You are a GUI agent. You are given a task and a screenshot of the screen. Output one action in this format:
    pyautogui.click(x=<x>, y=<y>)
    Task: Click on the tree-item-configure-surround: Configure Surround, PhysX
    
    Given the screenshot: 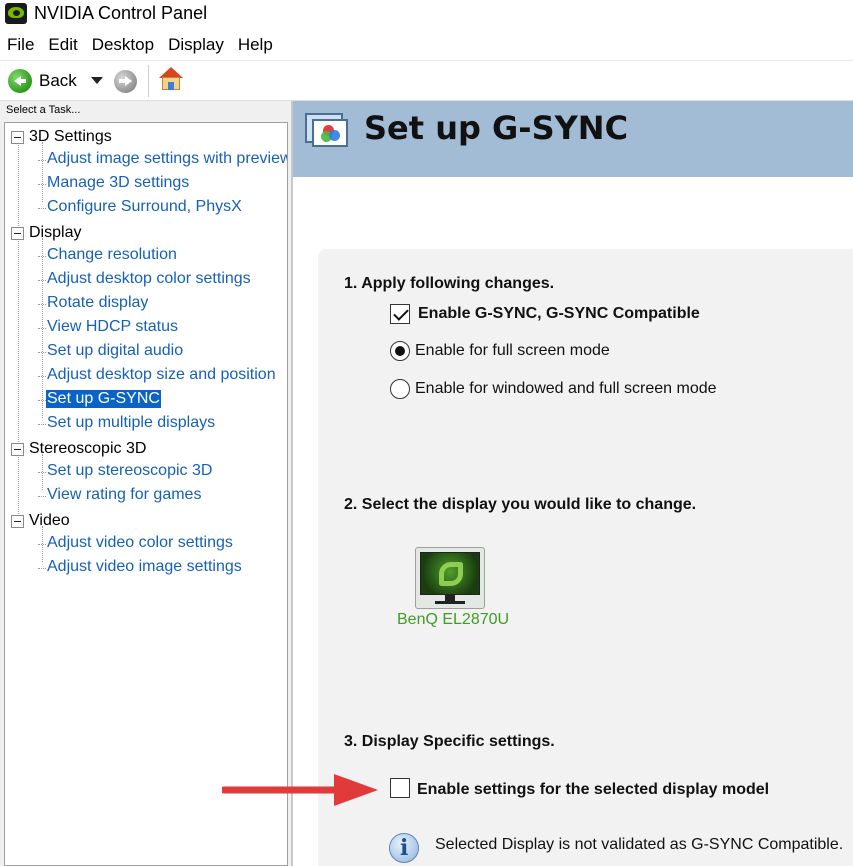 What is the action you would take?
    pyautogui.click(x=146, y=208)
    